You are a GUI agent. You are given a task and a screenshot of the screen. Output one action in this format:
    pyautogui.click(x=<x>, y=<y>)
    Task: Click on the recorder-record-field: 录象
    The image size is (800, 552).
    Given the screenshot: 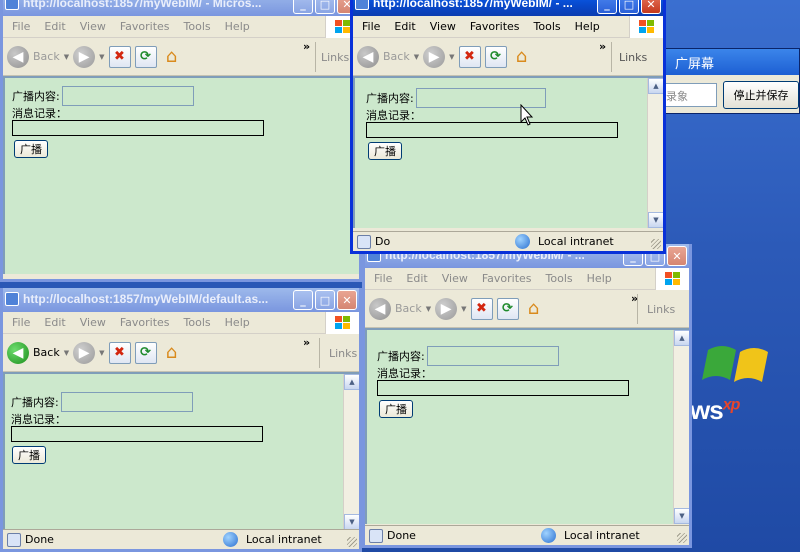 What is the action you would take?
    pyautogui.click(x=690, y=95)
    